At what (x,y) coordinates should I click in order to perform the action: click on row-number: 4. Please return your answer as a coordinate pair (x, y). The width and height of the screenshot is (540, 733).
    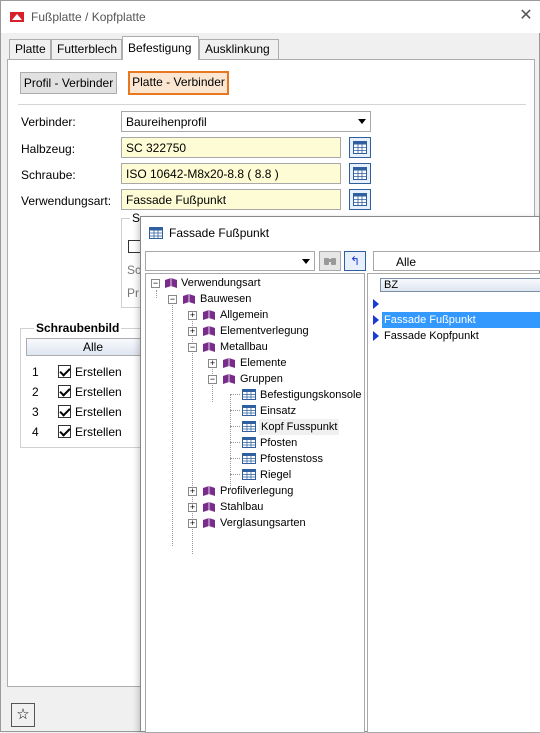
    Looking at the image, I should click on (35, 432).